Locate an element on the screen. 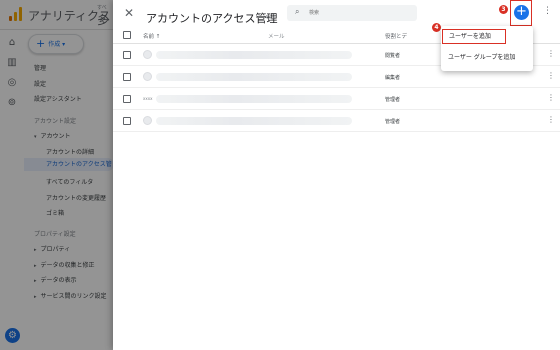  role-value: 編集者 is located at coordinates (393, 78).